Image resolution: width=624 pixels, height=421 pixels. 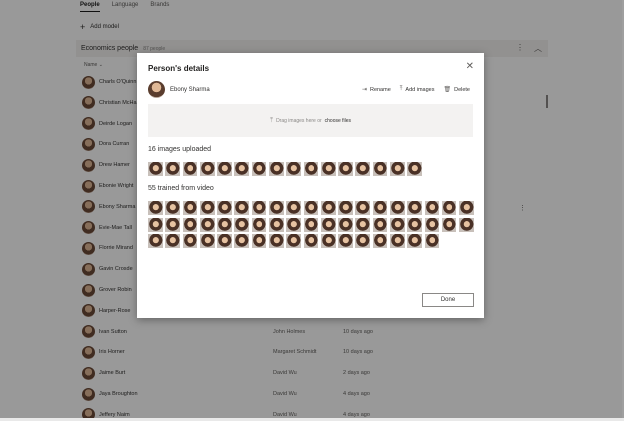 What do you see at coordinates (338, 121) in the screenshot?
I see `choose-files-link: choose files` at bounding box center [338, 121].